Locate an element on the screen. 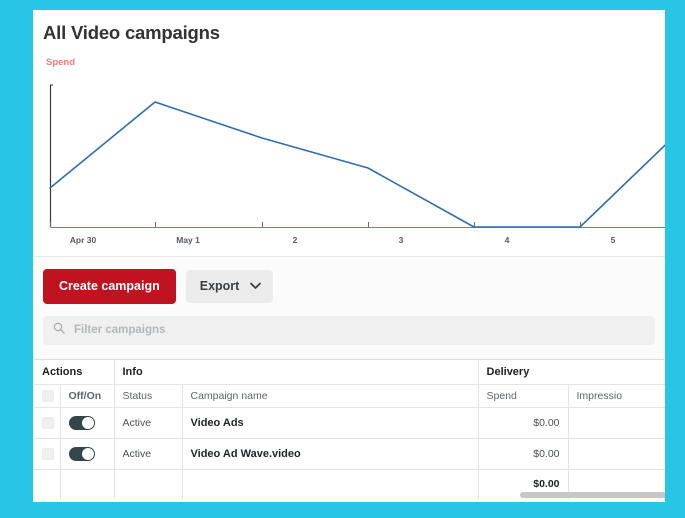 The height and width of the screenshot is (518, 685). column-header-campaign-name: Campaign name is located at coordinates (330, 396).